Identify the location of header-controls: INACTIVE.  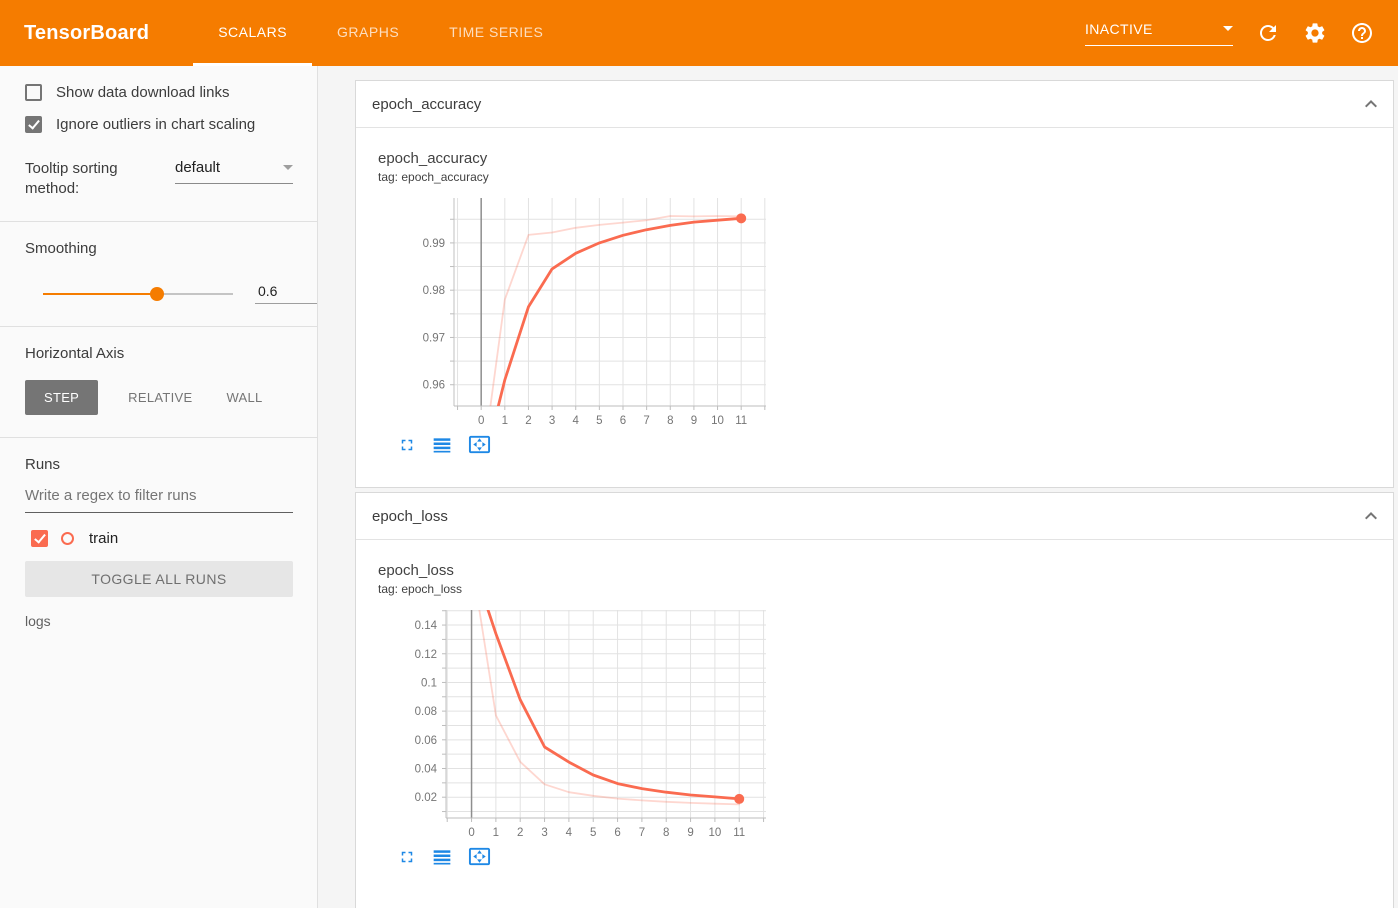
(1241, 33).